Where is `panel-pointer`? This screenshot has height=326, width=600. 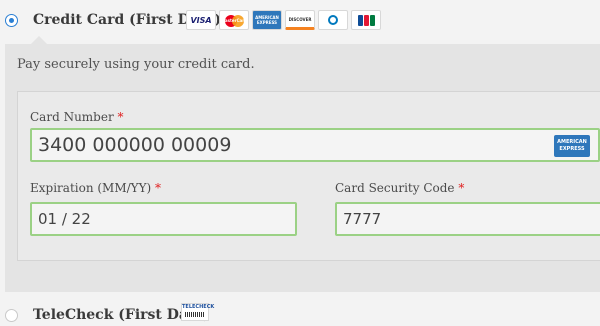 panel-pointer is located at coordinates (39, 40).